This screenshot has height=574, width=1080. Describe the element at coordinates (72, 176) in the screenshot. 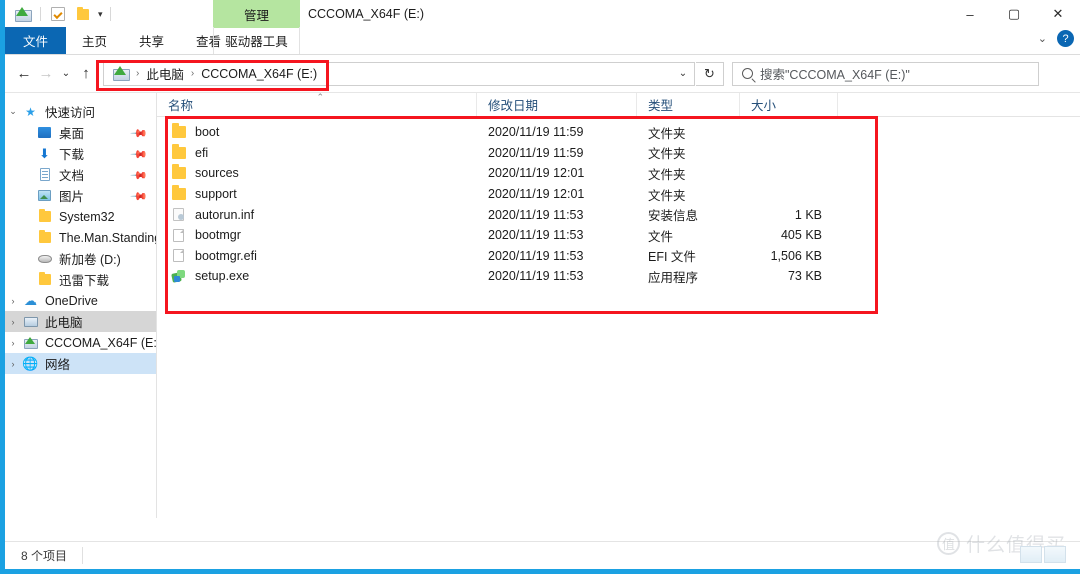

I see `sidebar-item-label: 文档` at that location.